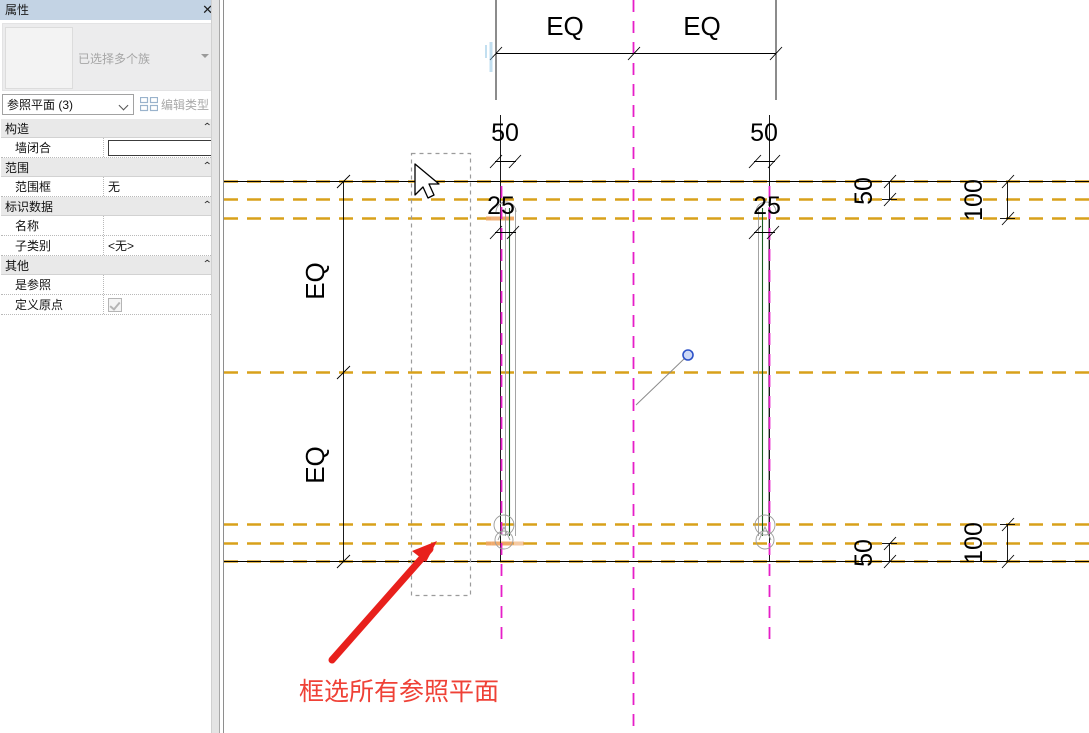 The image size is (1089, 733). I want to click on type-selector-dropdown: 参照平面 (3), so click(68, 104).